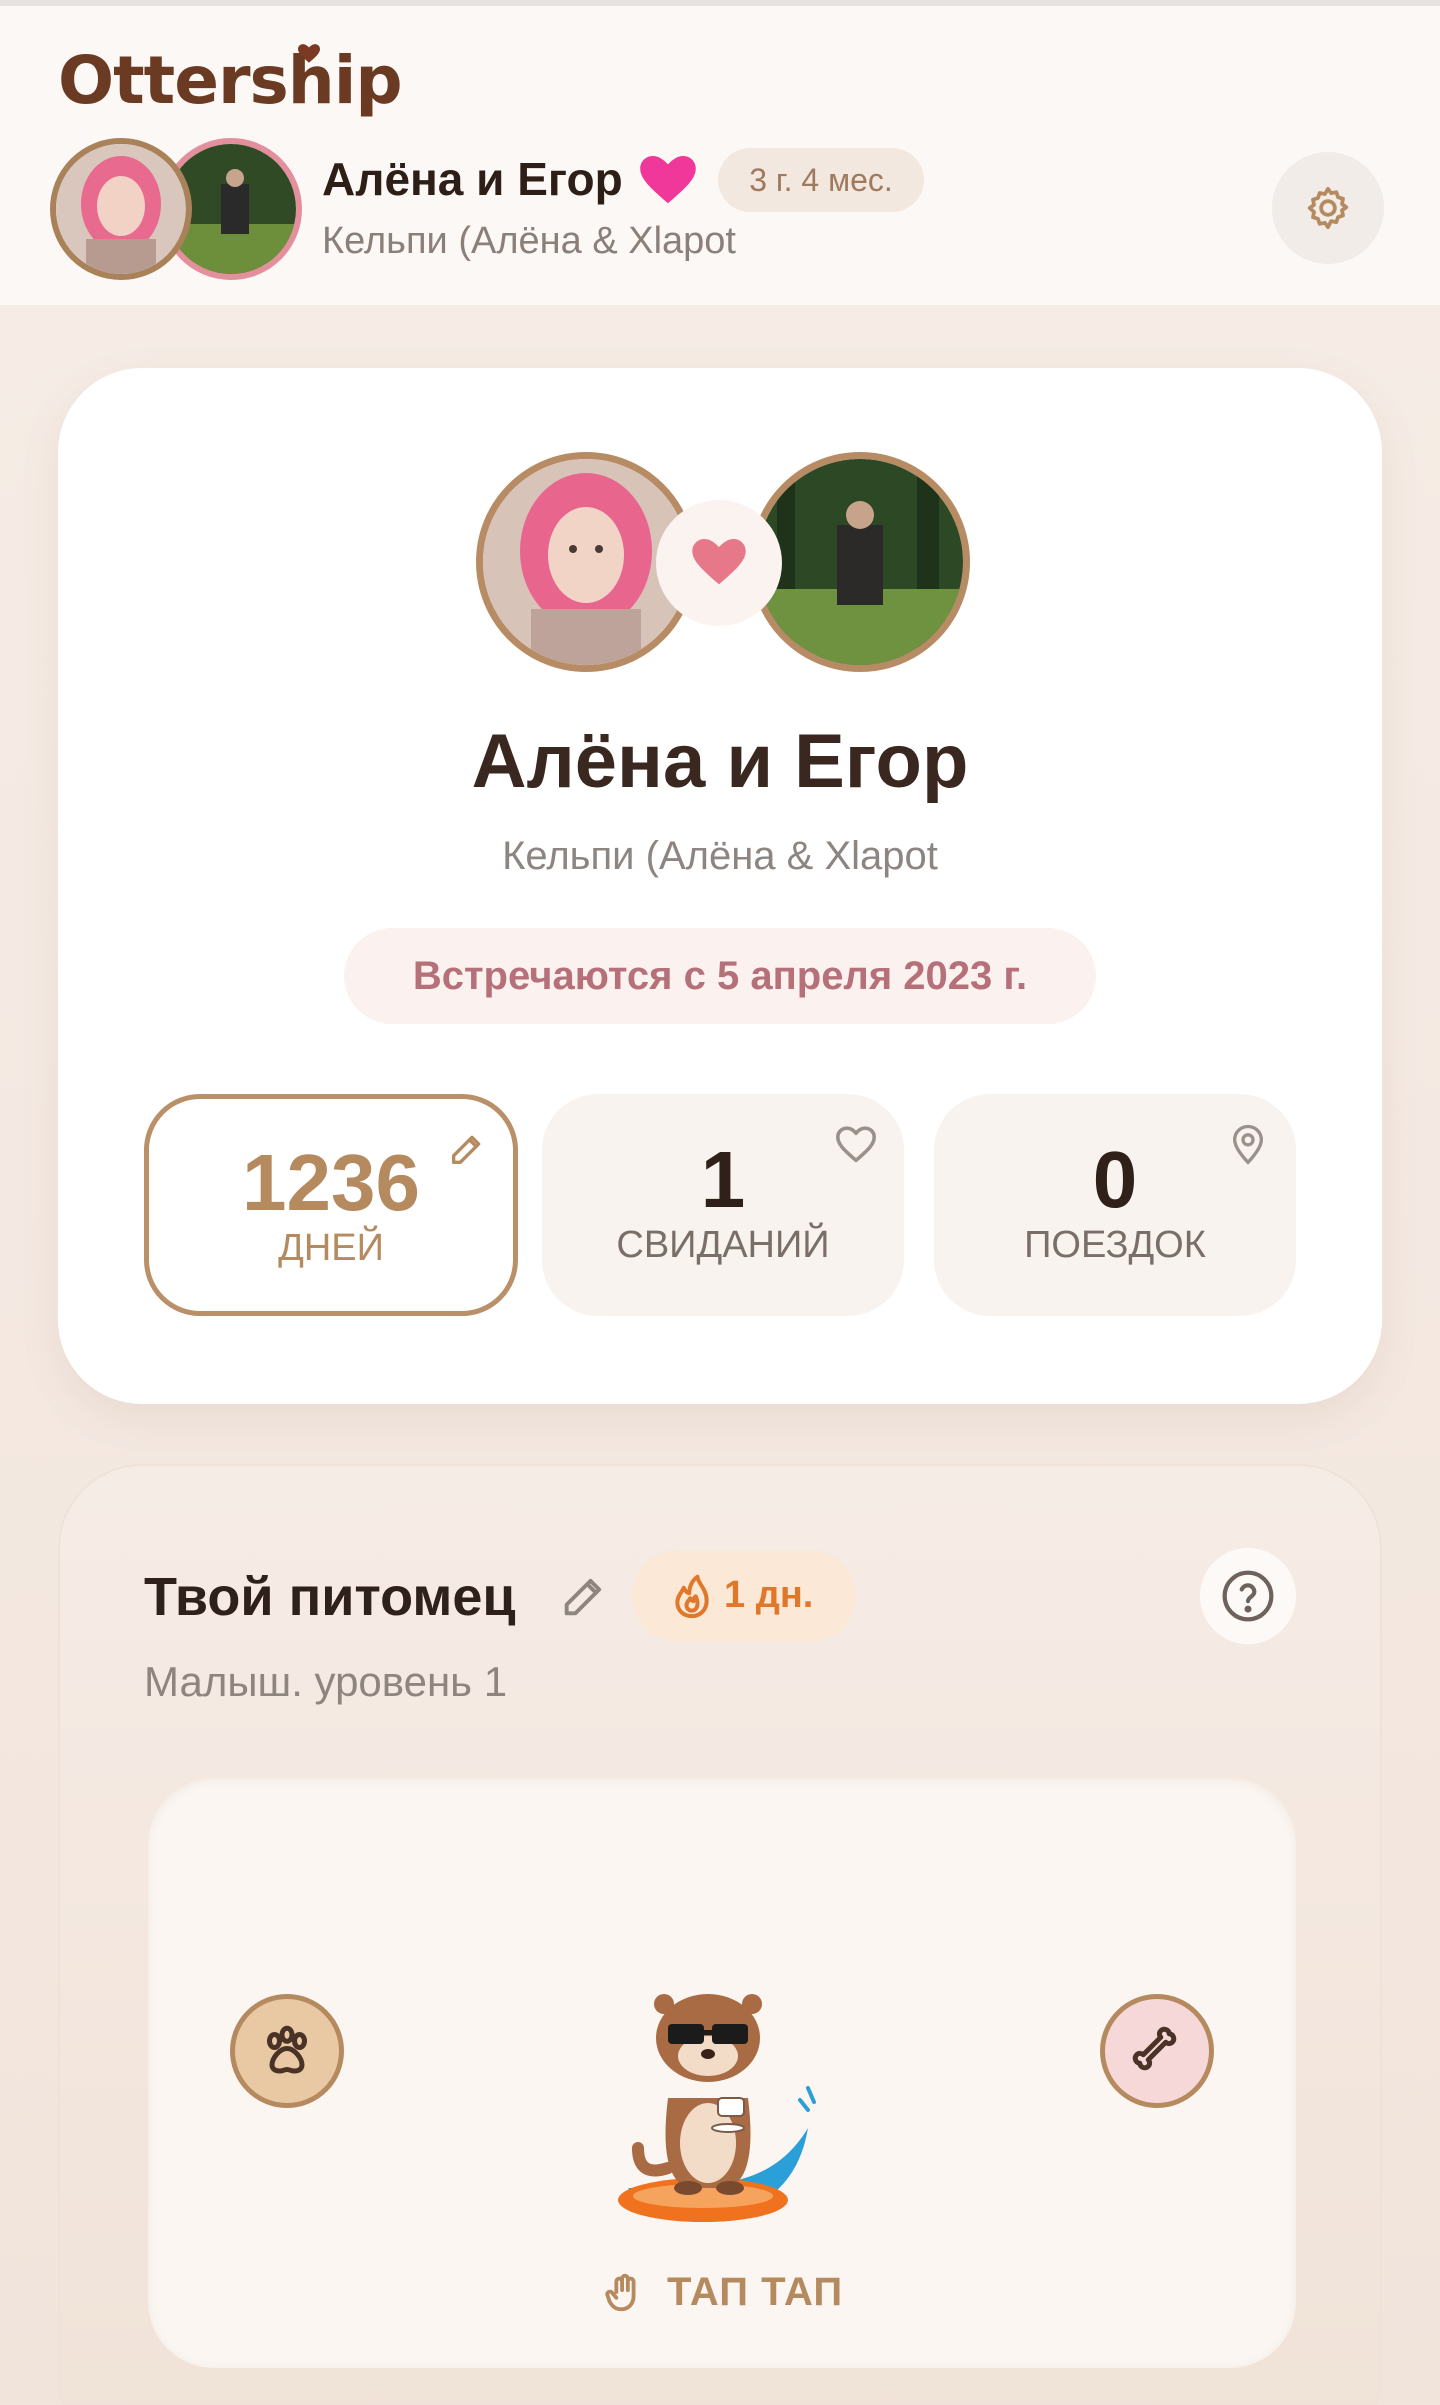 This screenshot has height=2405, width=1440. I want to click on partner-two-photo, so click(860, 562).